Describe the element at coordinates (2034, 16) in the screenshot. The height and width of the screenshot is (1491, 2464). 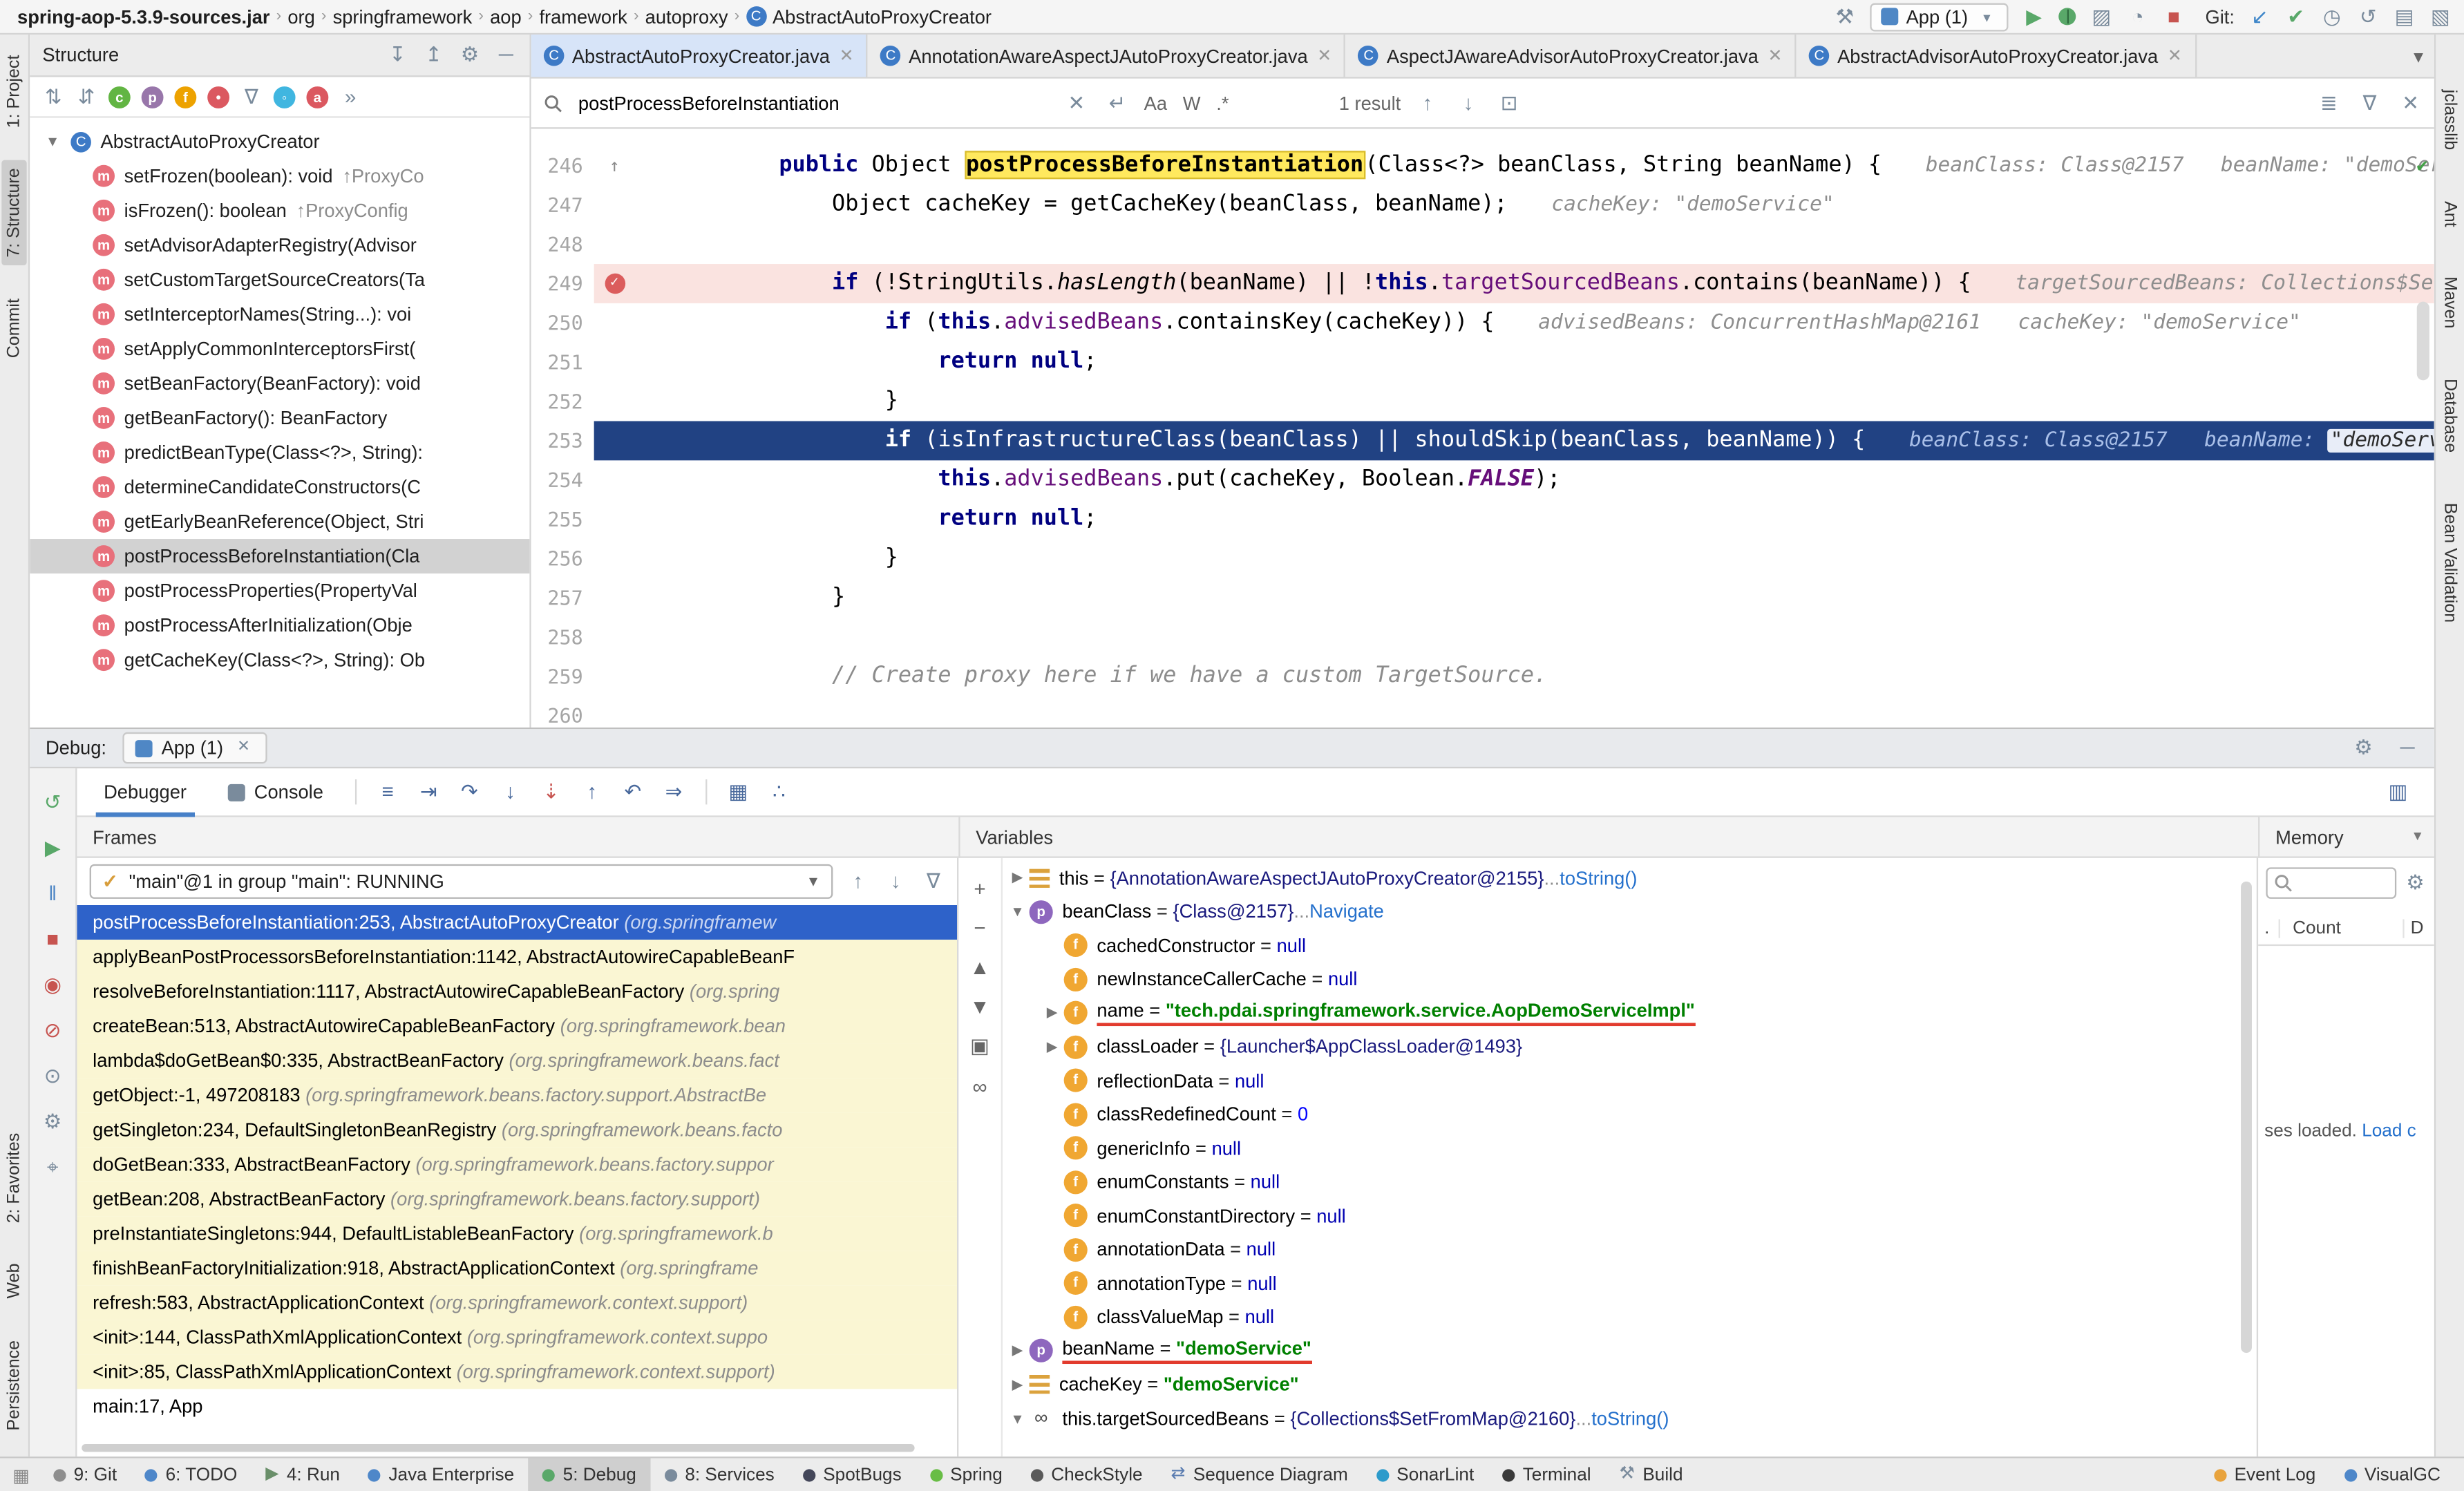
I see `run-button: ▶` at that location.